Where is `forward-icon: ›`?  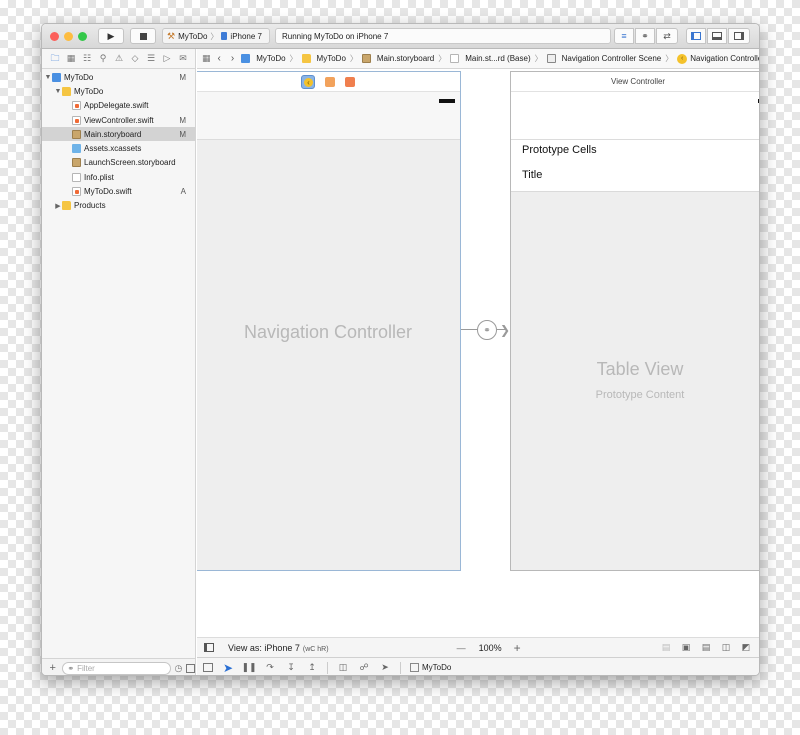 forward-icon: › is located at coordinates (232, 58).